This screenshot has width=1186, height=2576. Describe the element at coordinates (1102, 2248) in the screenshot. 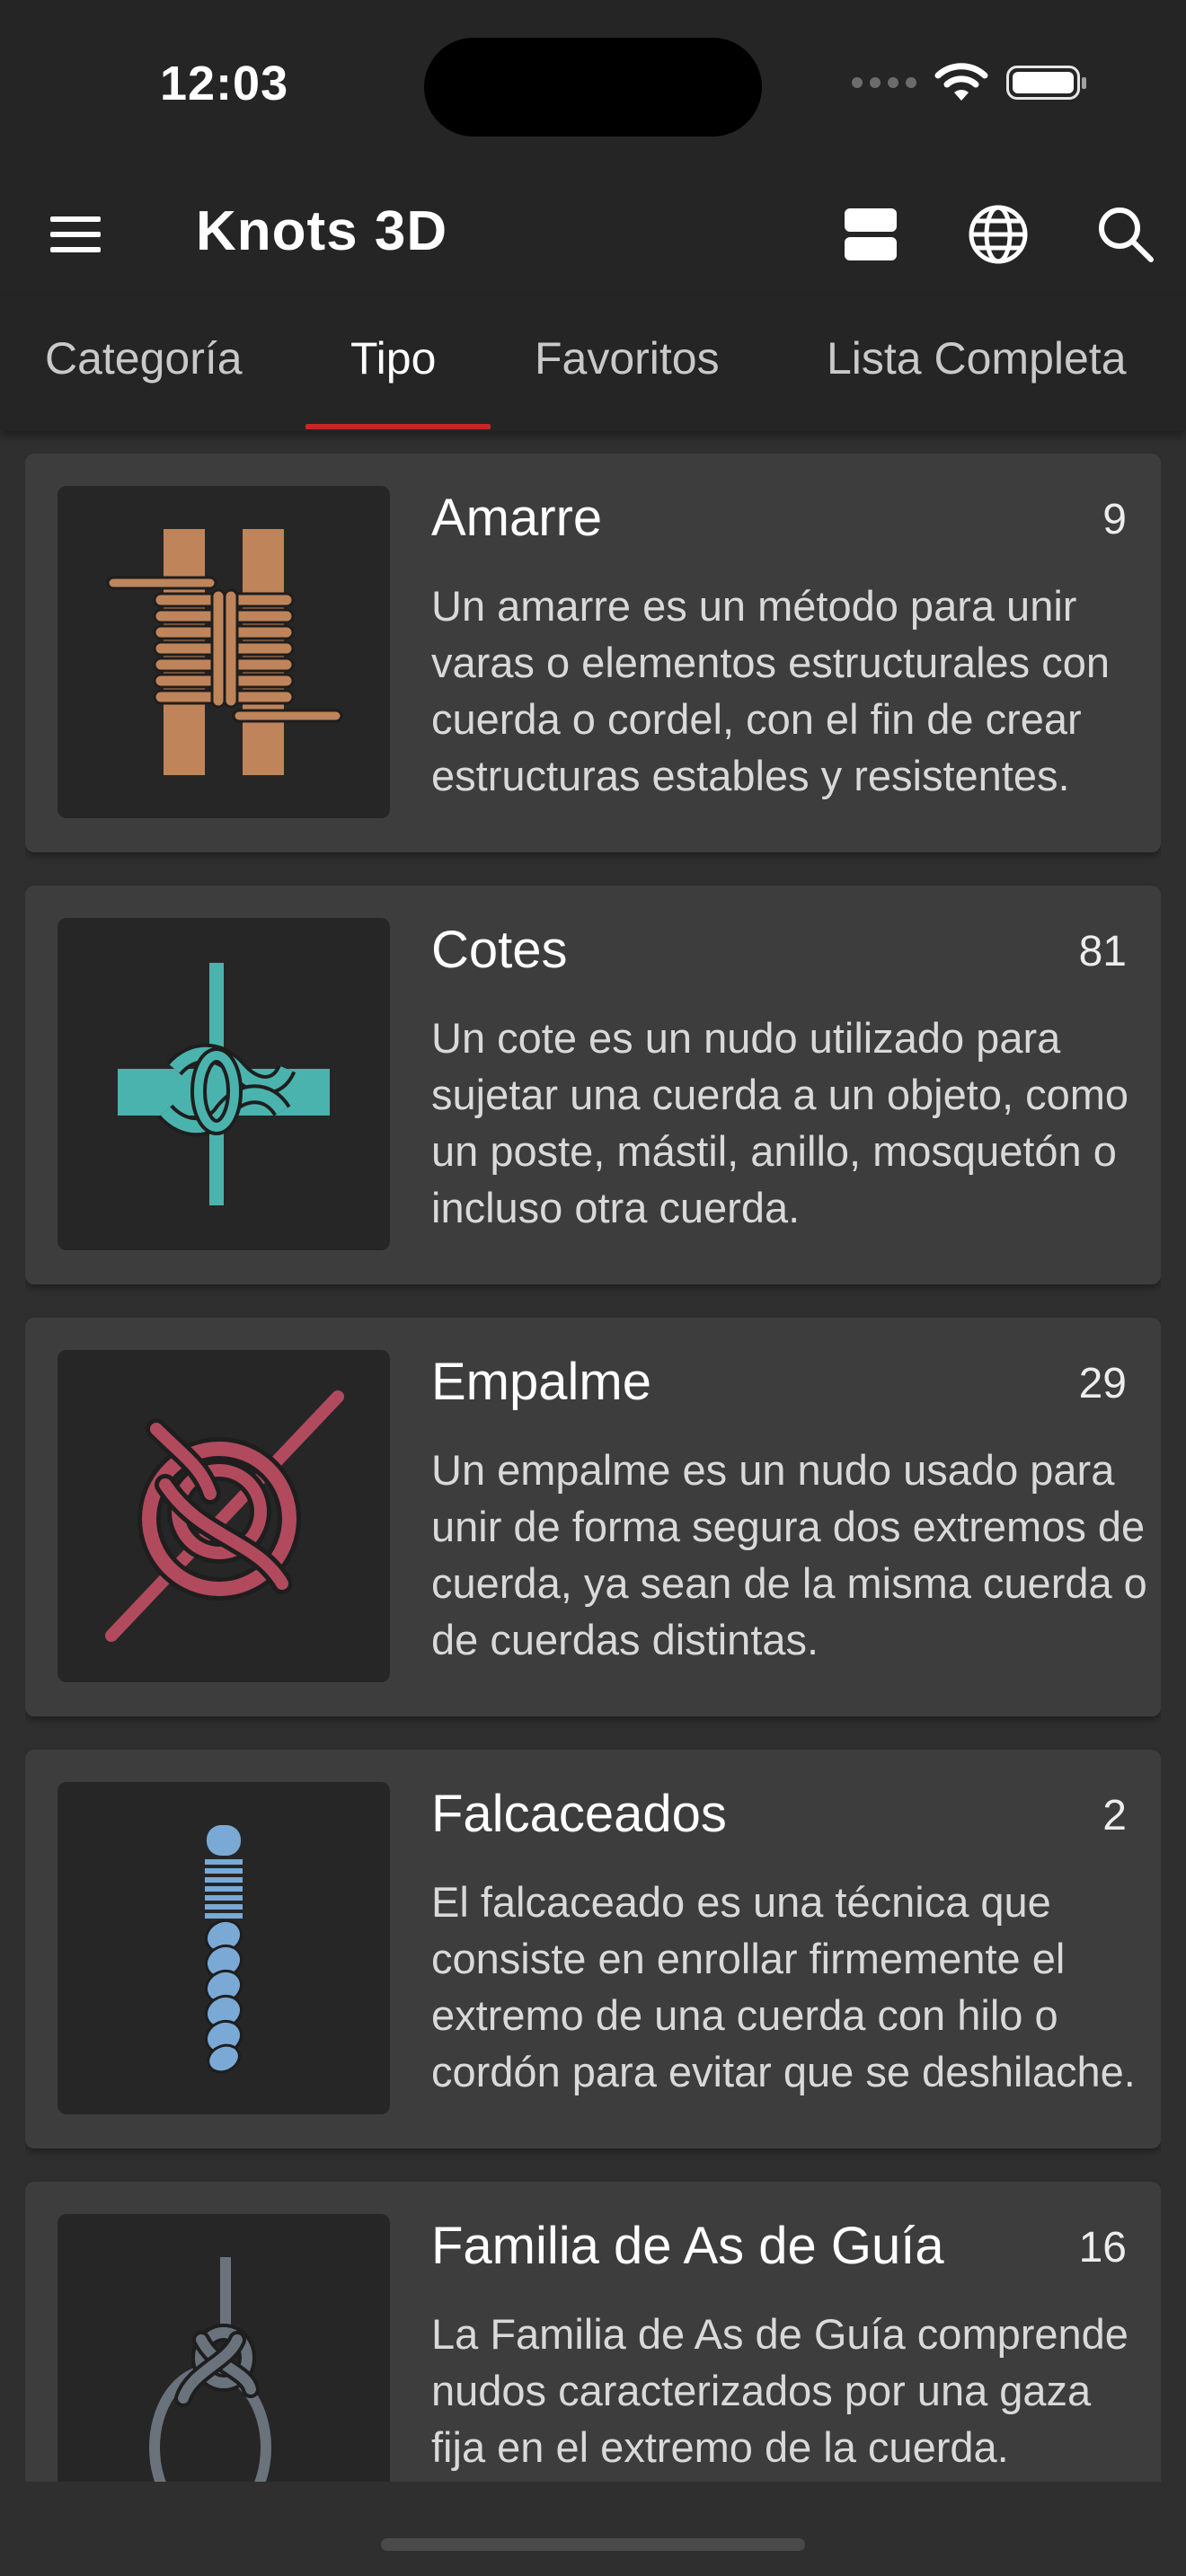

I see `type-count: 16` at that location.